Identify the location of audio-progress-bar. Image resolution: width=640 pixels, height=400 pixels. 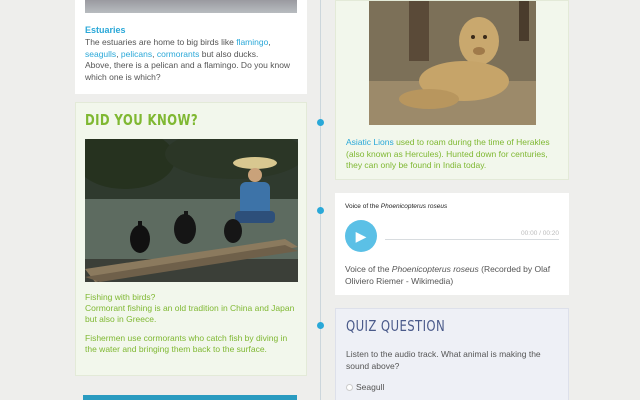
(472, 239).